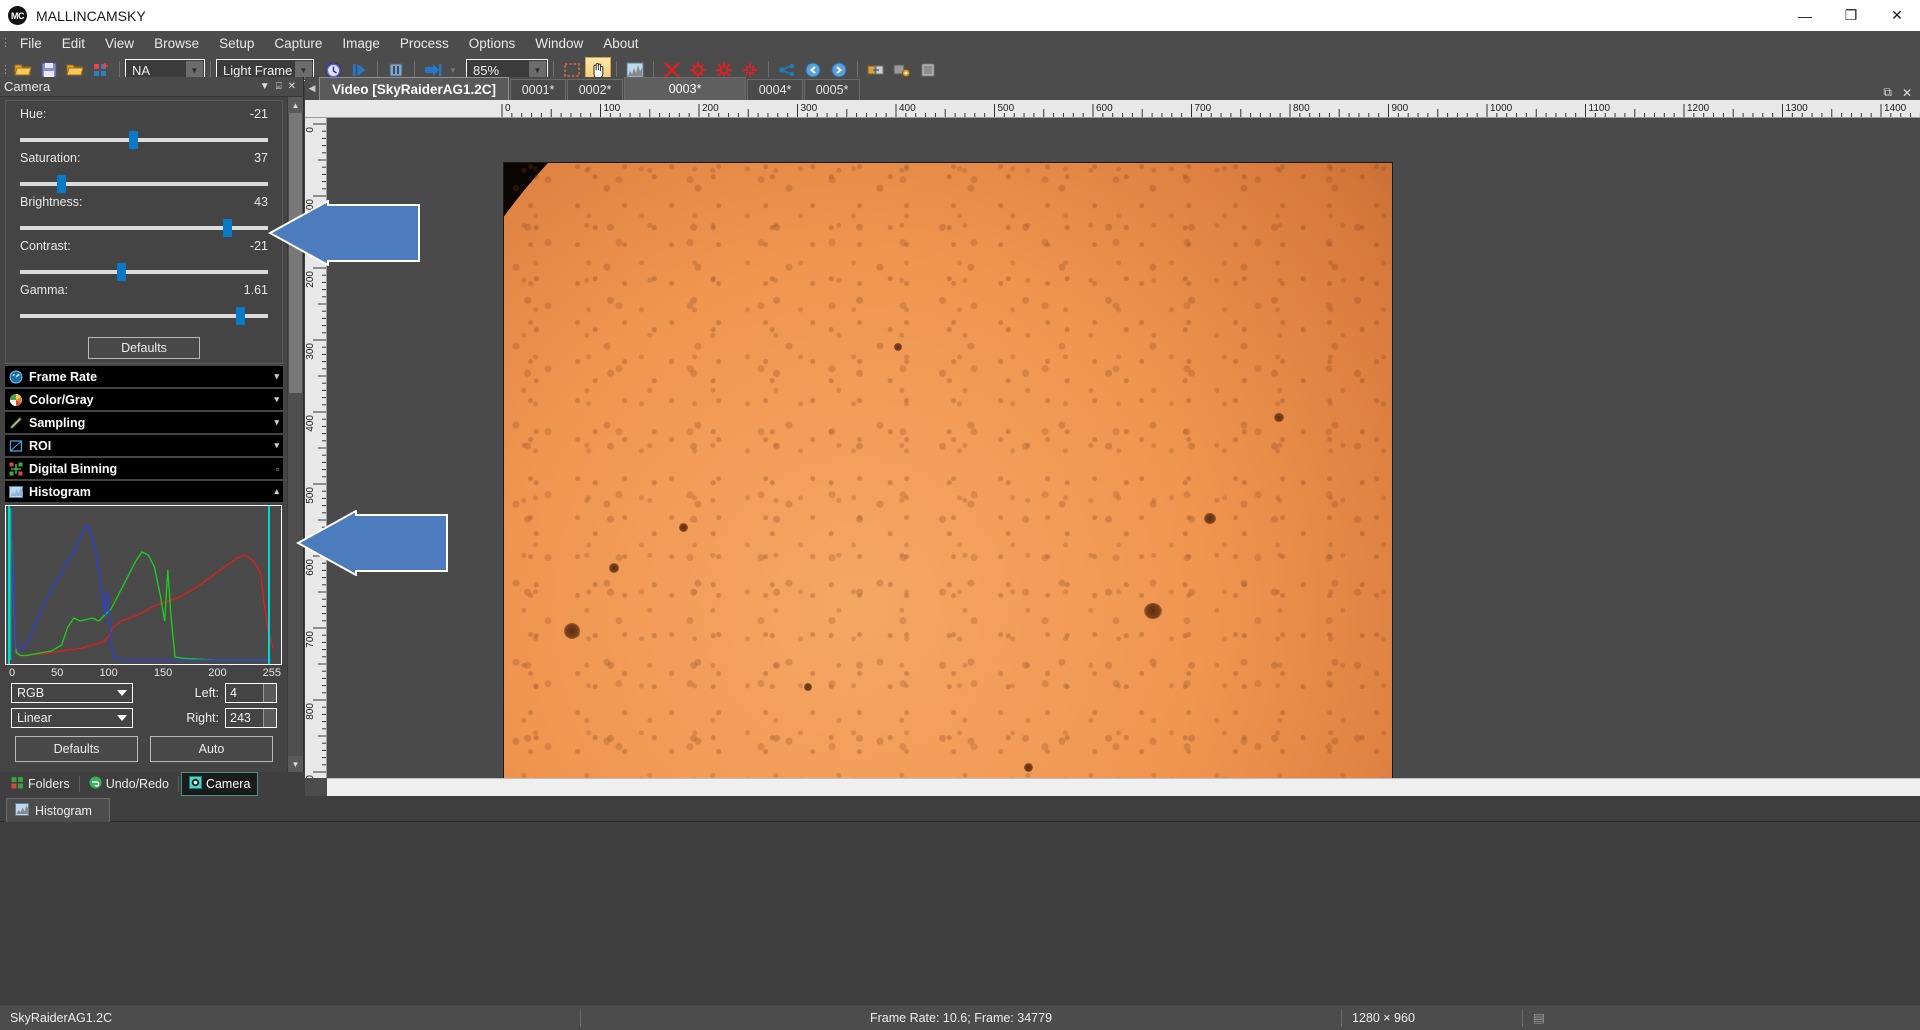 This screenshot has height=1030, width=1920. What do you see at coordinates (832, 89) in the screenshot?
I see `frame-tab-0005: 0005*` at bounding box center [832, 89].